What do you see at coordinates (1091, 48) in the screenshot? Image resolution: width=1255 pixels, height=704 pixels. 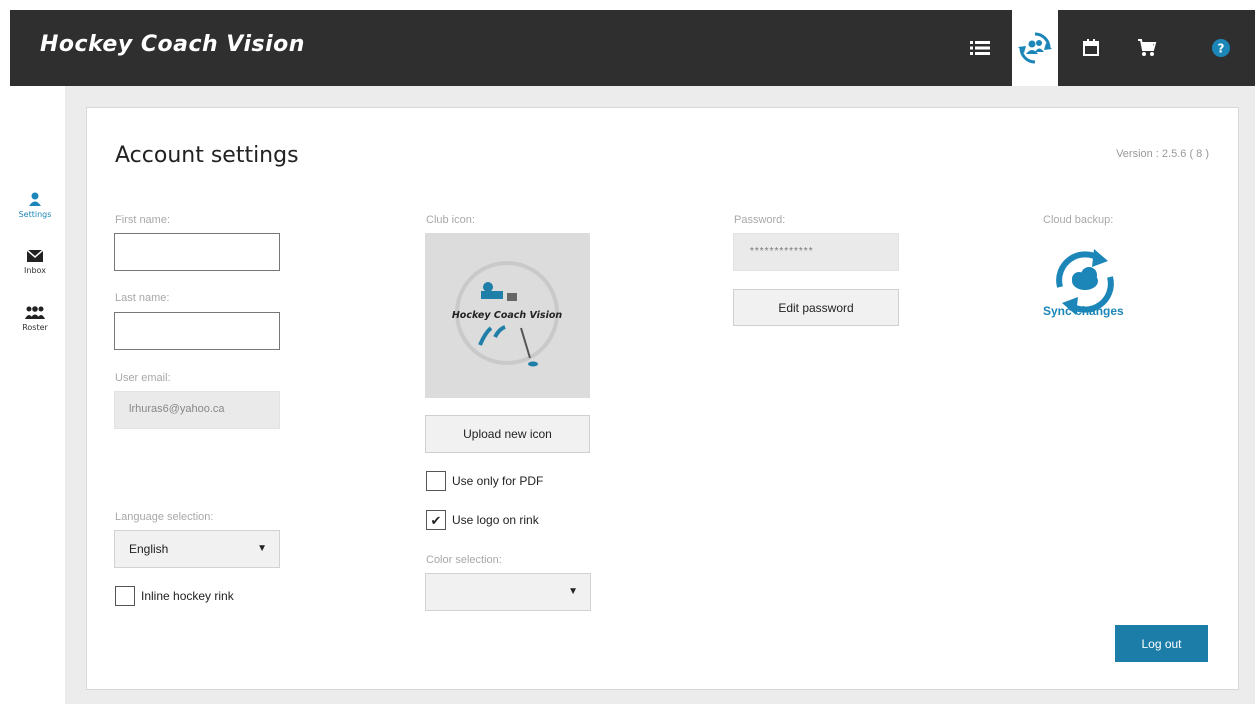 I see `calendar-icon` at bounding box center [1091, 48].